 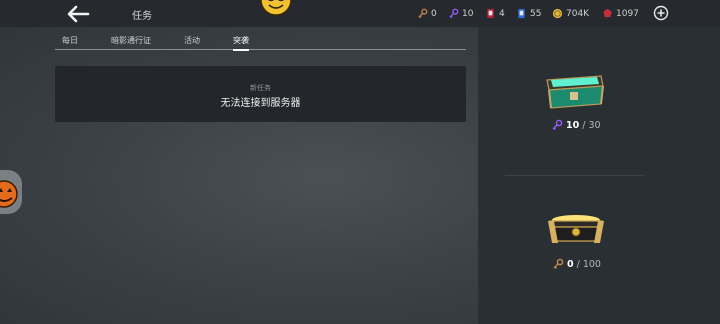 I want to click on progress-total: / 30, so click(x=591, y=125).